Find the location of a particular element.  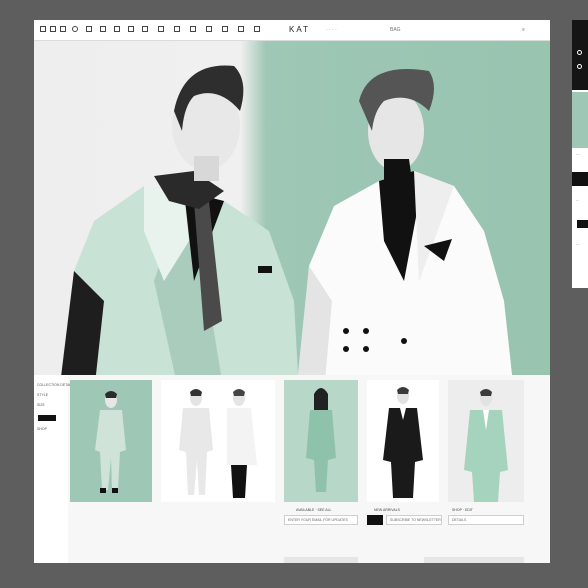

right-panel-swatch is located at coordinates (580, 120).